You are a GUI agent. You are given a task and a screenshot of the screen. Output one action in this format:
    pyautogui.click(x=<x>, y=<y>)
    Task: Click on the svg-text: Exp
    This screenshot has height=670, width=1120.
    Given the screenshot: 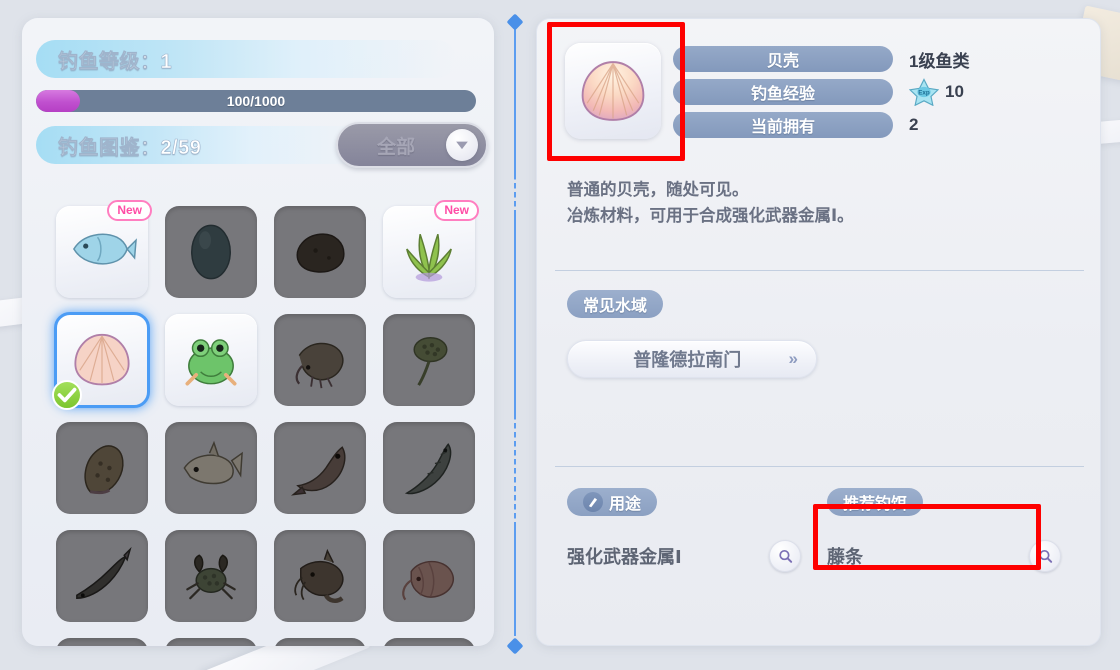 What is the action you would take?
    pyautogui.click(x=924, y=93)
    